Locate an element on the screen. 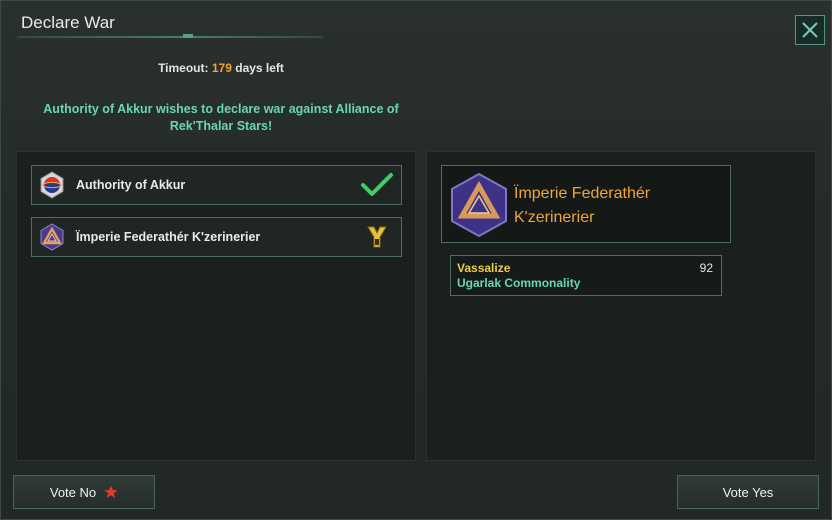 This screenshot has height=520, width=832. timeout-suffix: days left is located at coordinates (259, 68).